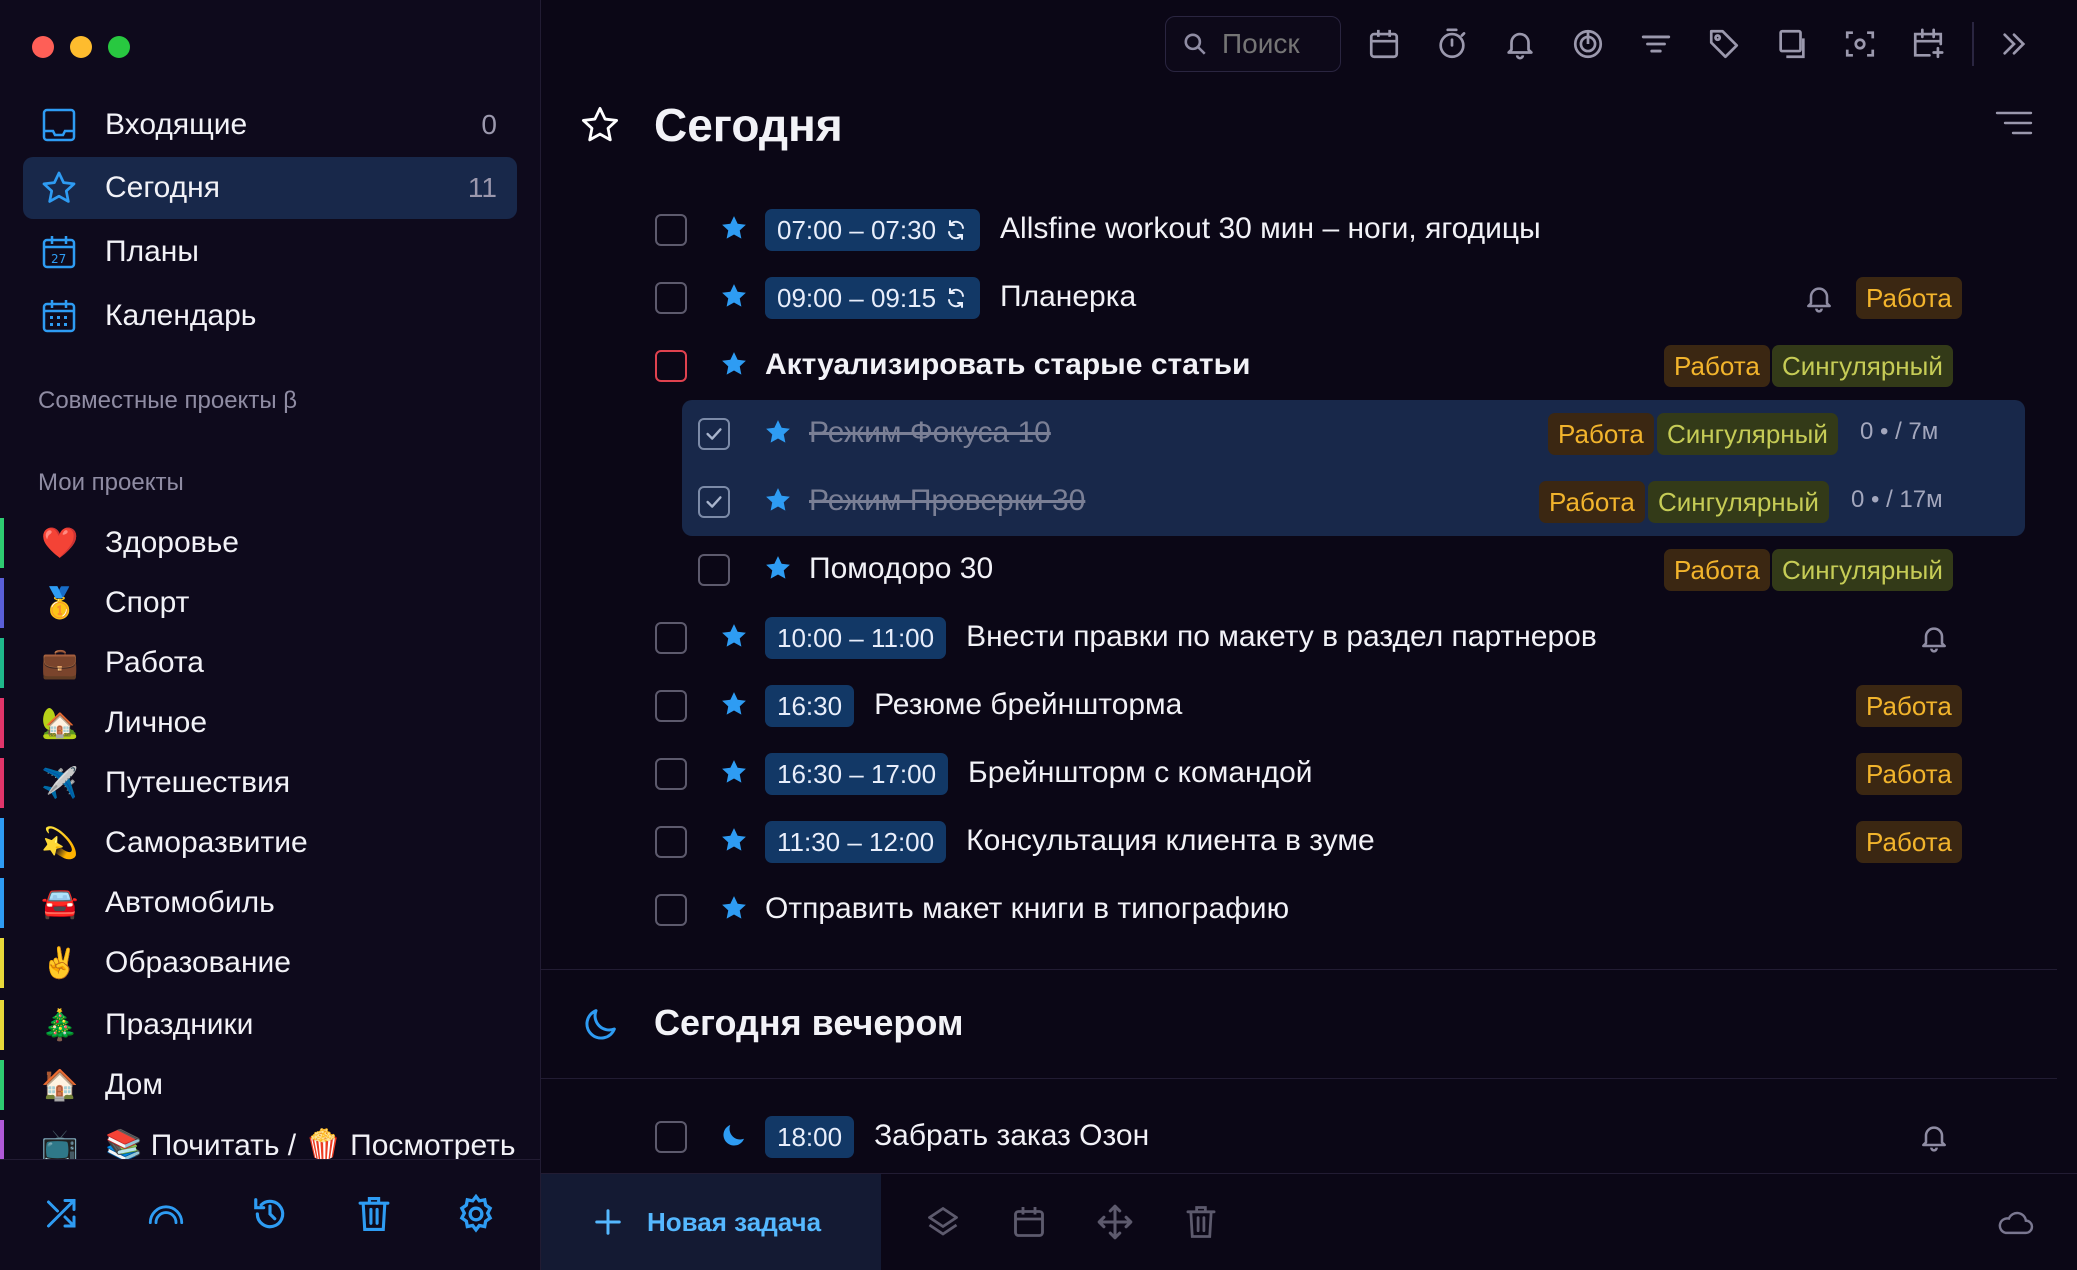  Describe the element at coordinates (901, 569) in the screenshot. I see `task-title: Помодоро 30` at that location.